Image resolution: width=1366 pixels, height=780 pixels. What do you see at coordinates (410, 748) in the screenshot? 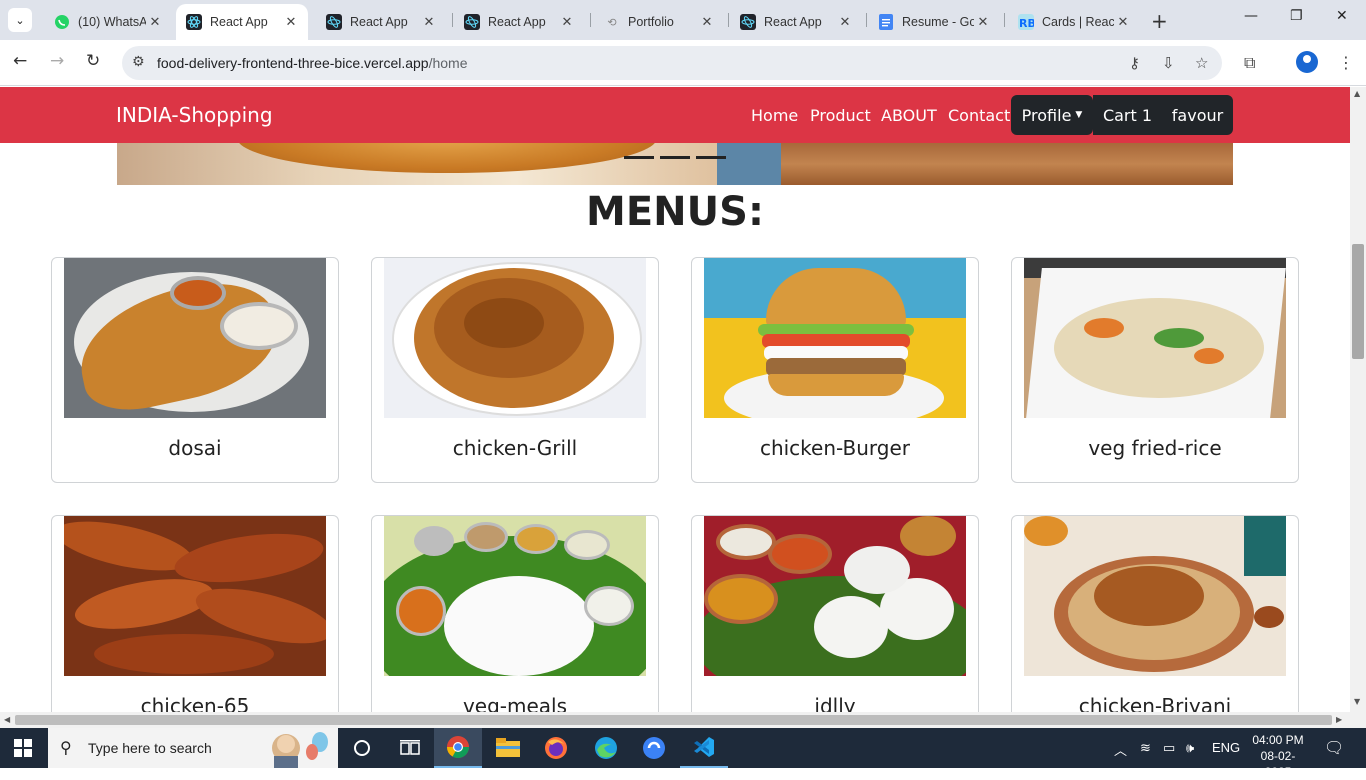
I see `task-view-icon` at bounding box center [410, 748].